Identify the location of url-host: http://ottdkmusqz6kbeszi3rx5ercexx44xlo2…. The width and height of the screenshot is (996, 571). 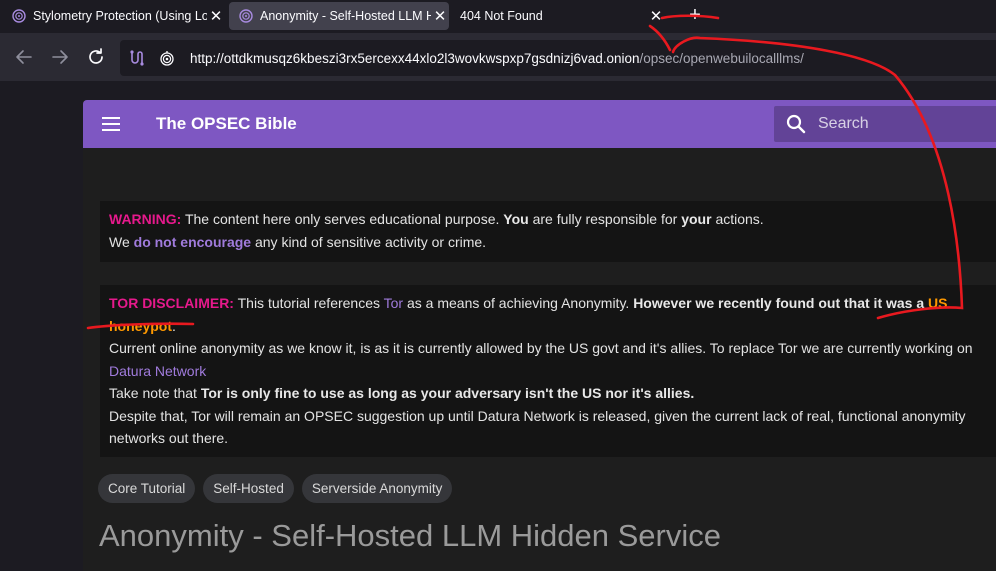
(415, 58).